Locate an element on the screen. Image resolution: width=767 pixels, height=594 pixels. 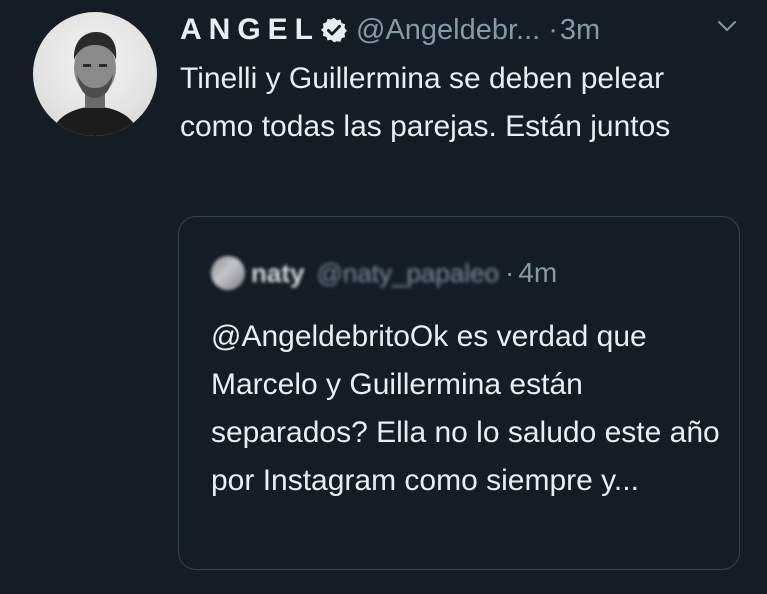
chevron-down-icon is located at coordinates (727, 26).